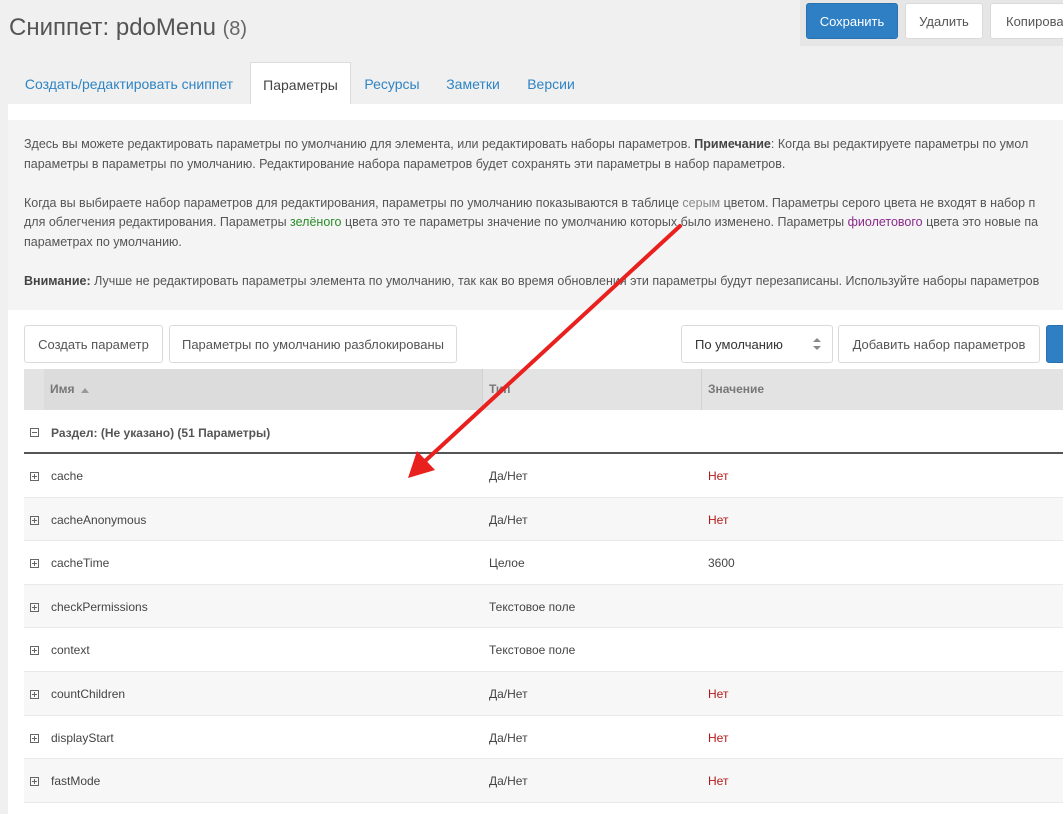  Describe the element at coordinates (543, 693) in the screenshot. I see `table-row: countChildren Да/Нет Нет` at that location.